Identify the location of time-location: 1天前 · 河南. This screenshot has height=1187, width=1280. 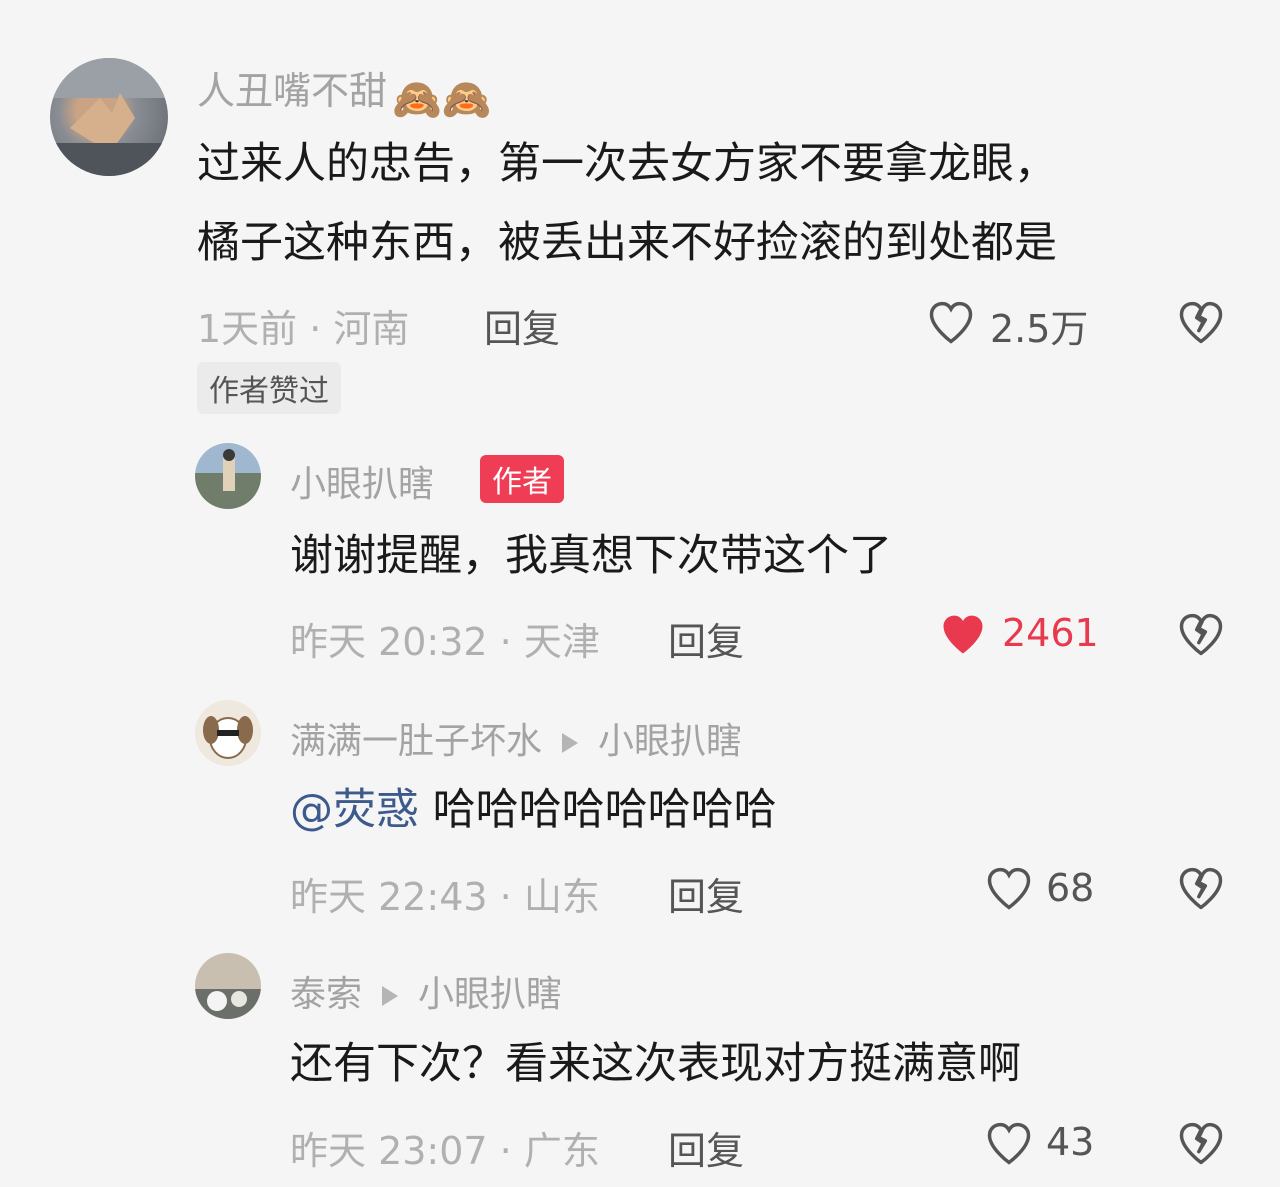
(303, 329).